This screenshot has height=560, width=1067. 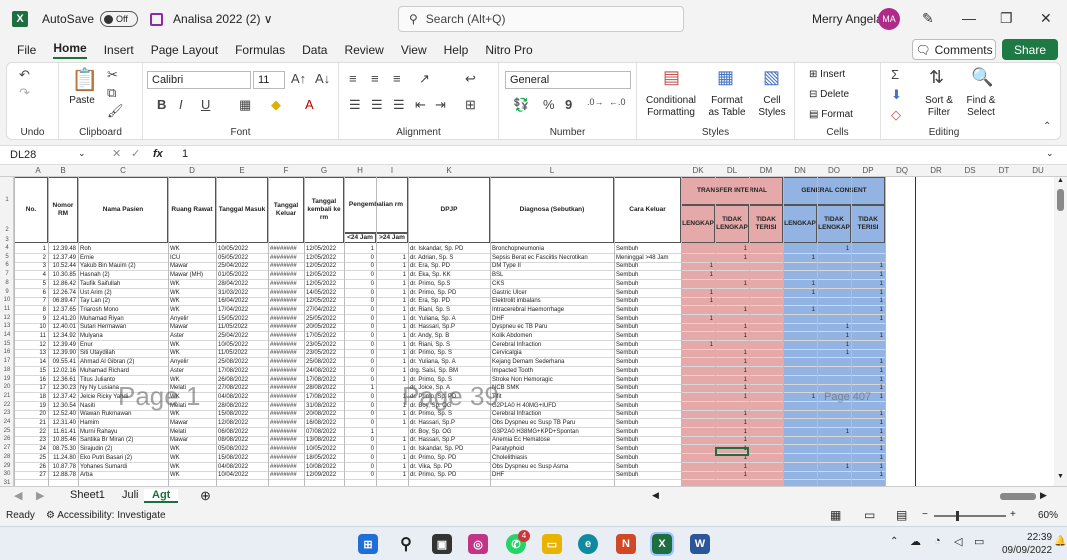 I want to click on table-cell: Mawar (MH), so click(x=192, y=275).